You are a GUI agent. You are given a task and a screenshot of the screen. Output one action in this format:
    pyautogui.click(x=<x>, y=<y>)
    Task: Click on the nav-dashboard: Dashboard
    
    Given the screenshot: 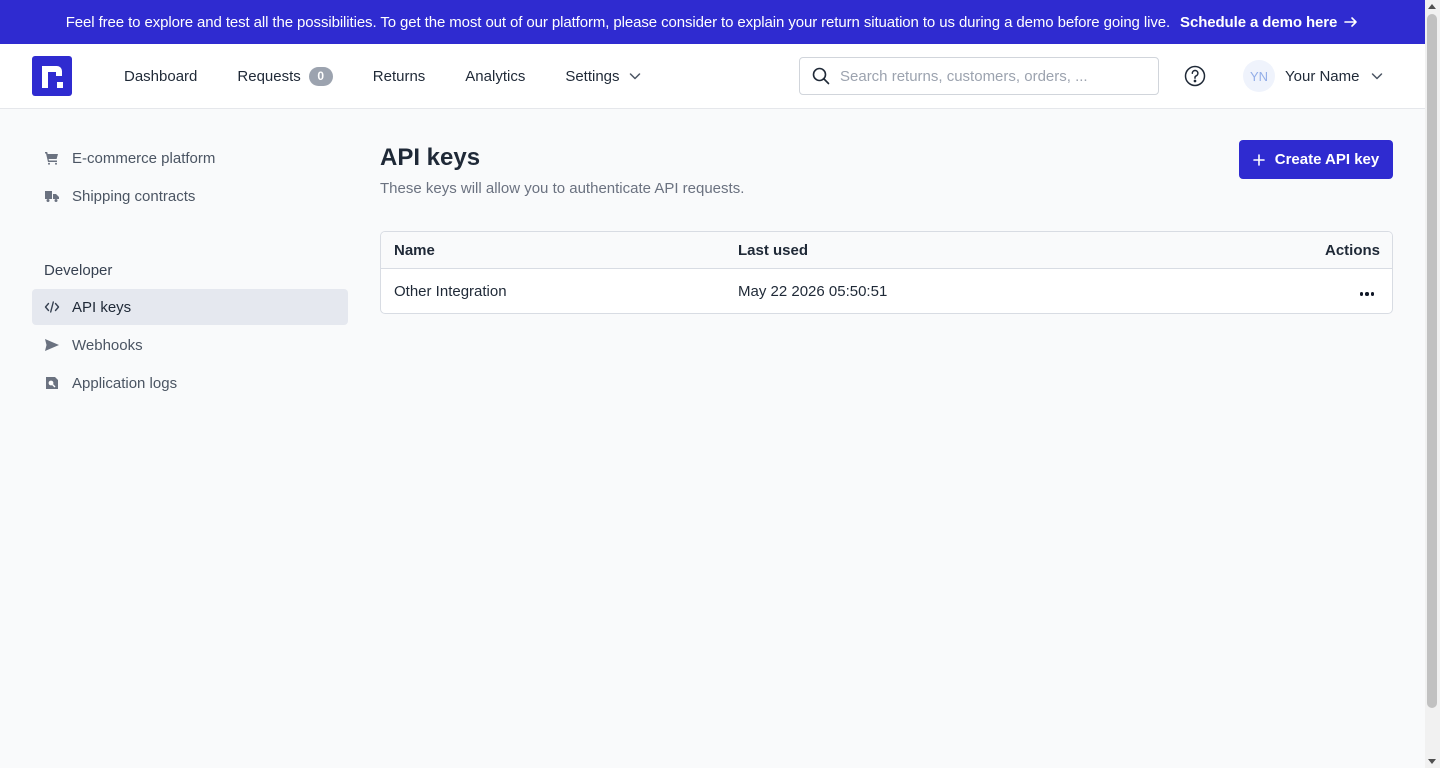 What is the action you would take?
    pyautogui.click(x=160, y=76)
    